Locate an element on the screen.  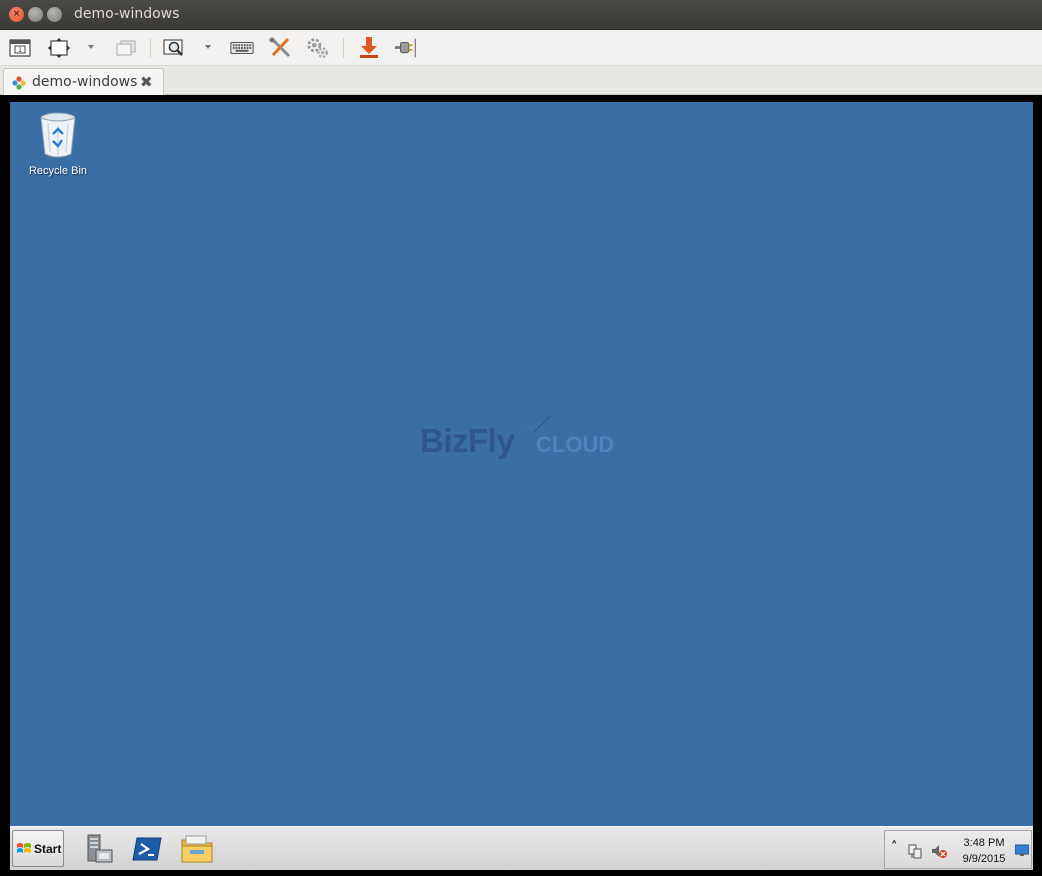
settings-button is located at coordinates (318, 48).